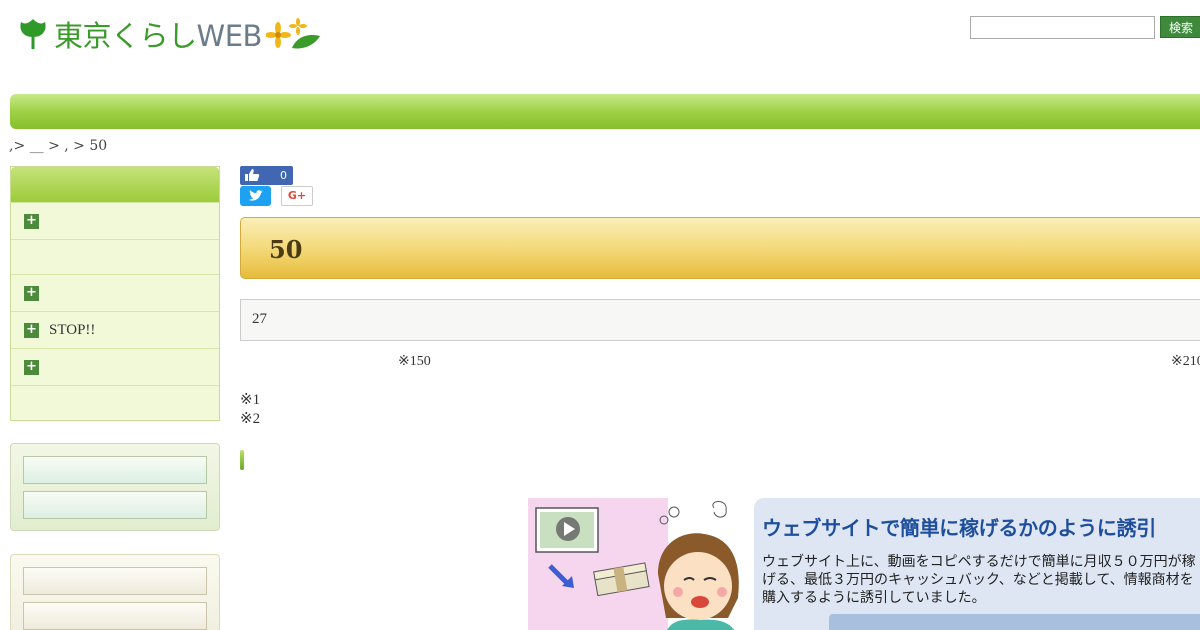 This screenshot has height=630, width=1200. Describe the element at coordinates (297, 196) in the screenshot. I see `google-plus-button: G+` at that location.